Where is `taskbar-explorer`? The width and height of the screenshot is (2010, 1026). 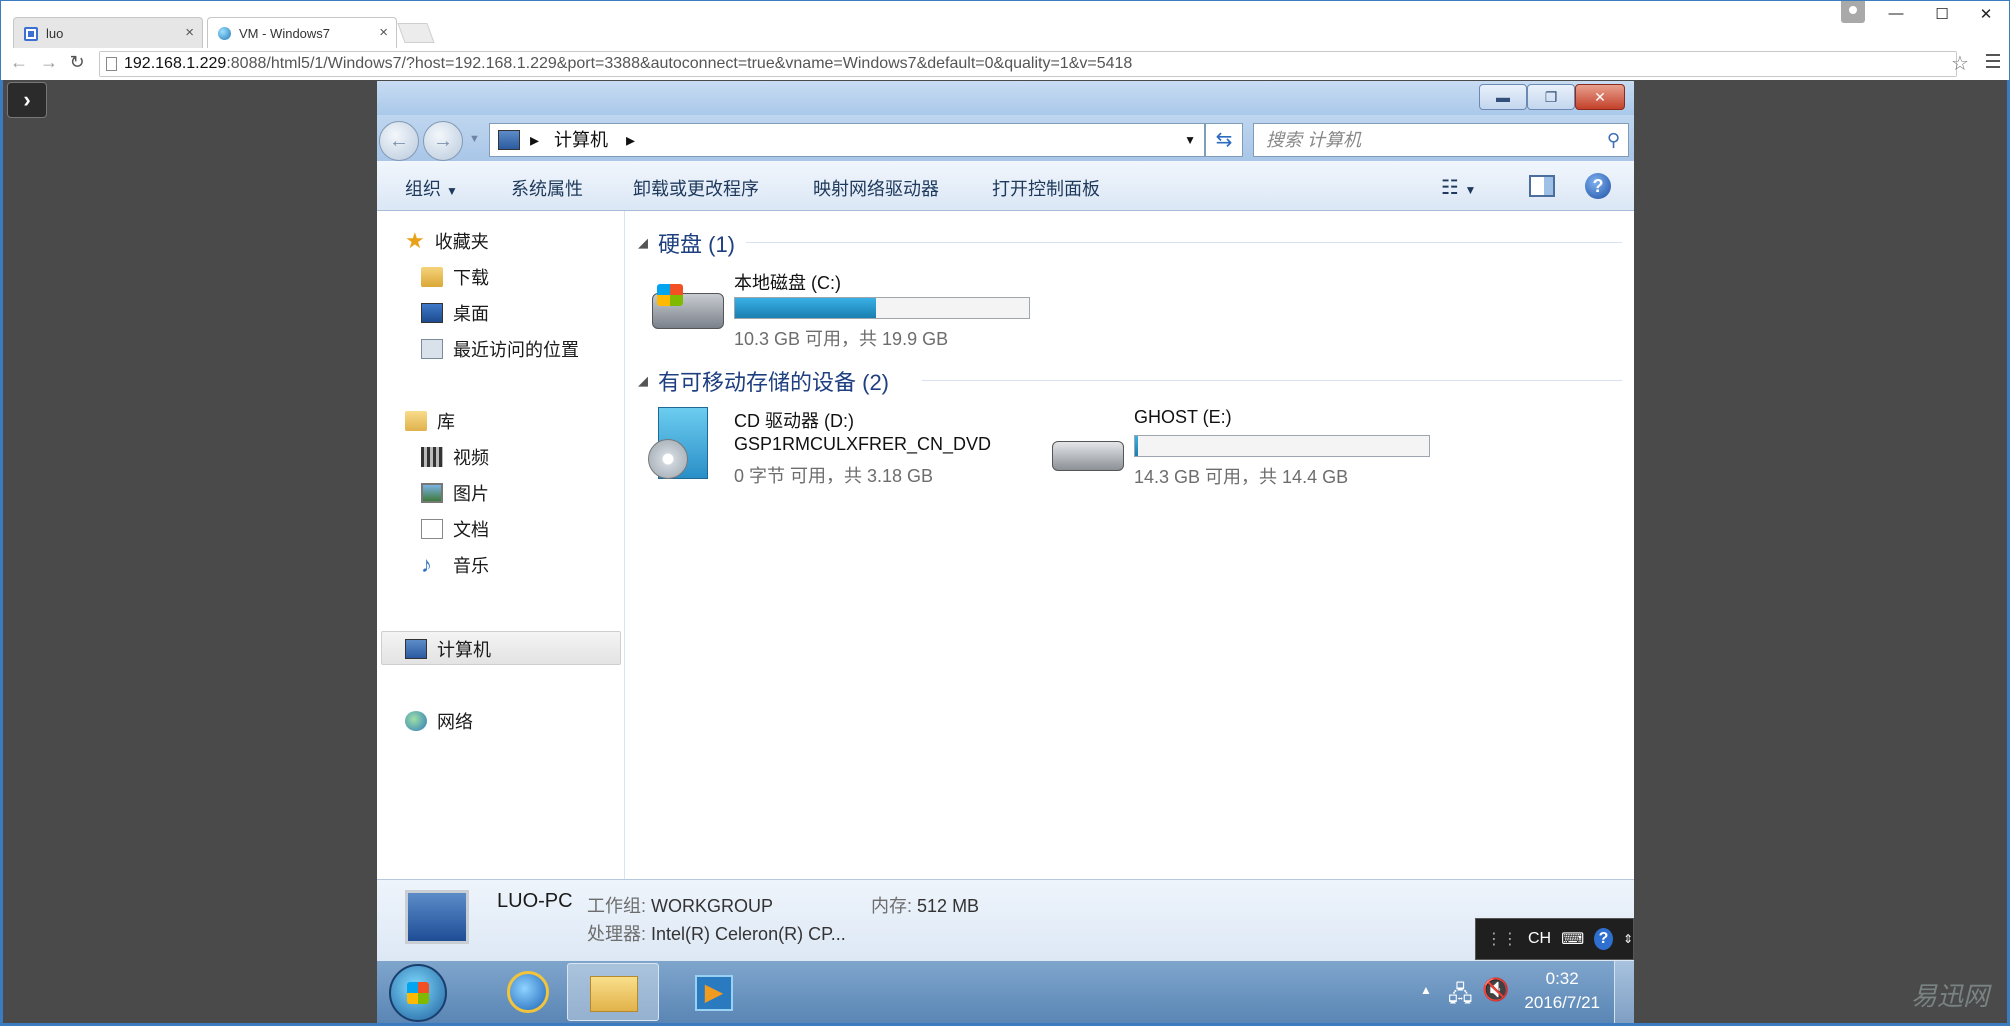
taskbar-explorer is located at coordinates (613, 992).